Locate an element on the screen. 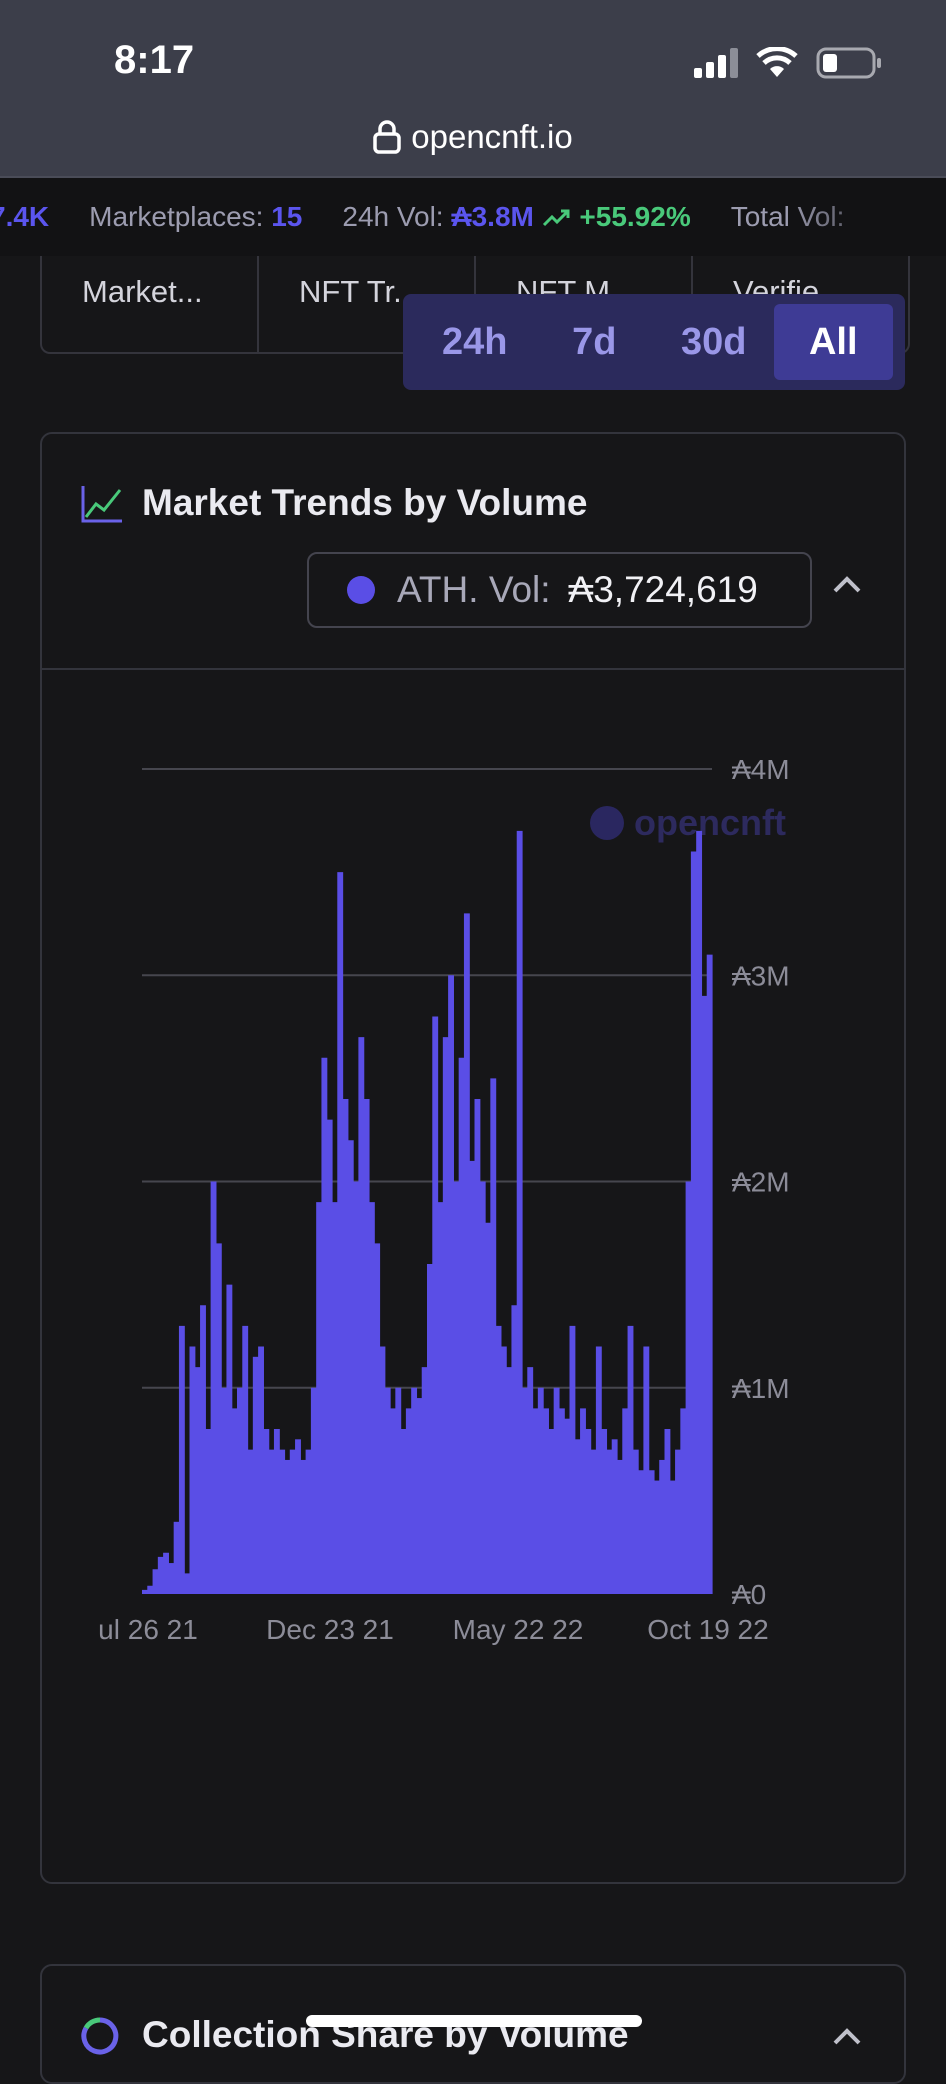  home-indicator is located at coordinates (474, 2021).